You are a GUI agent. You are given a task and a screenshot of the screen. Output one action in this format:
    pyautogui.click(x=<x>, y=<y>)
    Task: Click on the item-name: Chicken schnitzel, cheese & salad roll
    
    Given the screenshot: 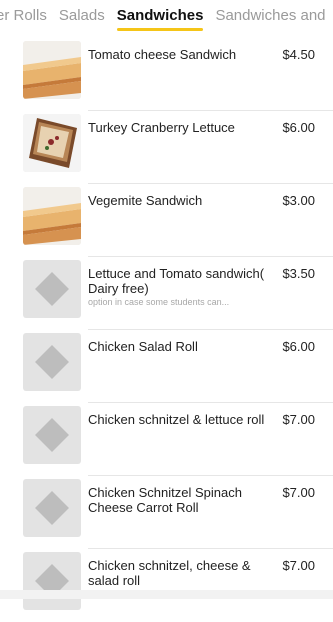 What is the action you would take?
    pyautogui.click(x=169, y=573)
    